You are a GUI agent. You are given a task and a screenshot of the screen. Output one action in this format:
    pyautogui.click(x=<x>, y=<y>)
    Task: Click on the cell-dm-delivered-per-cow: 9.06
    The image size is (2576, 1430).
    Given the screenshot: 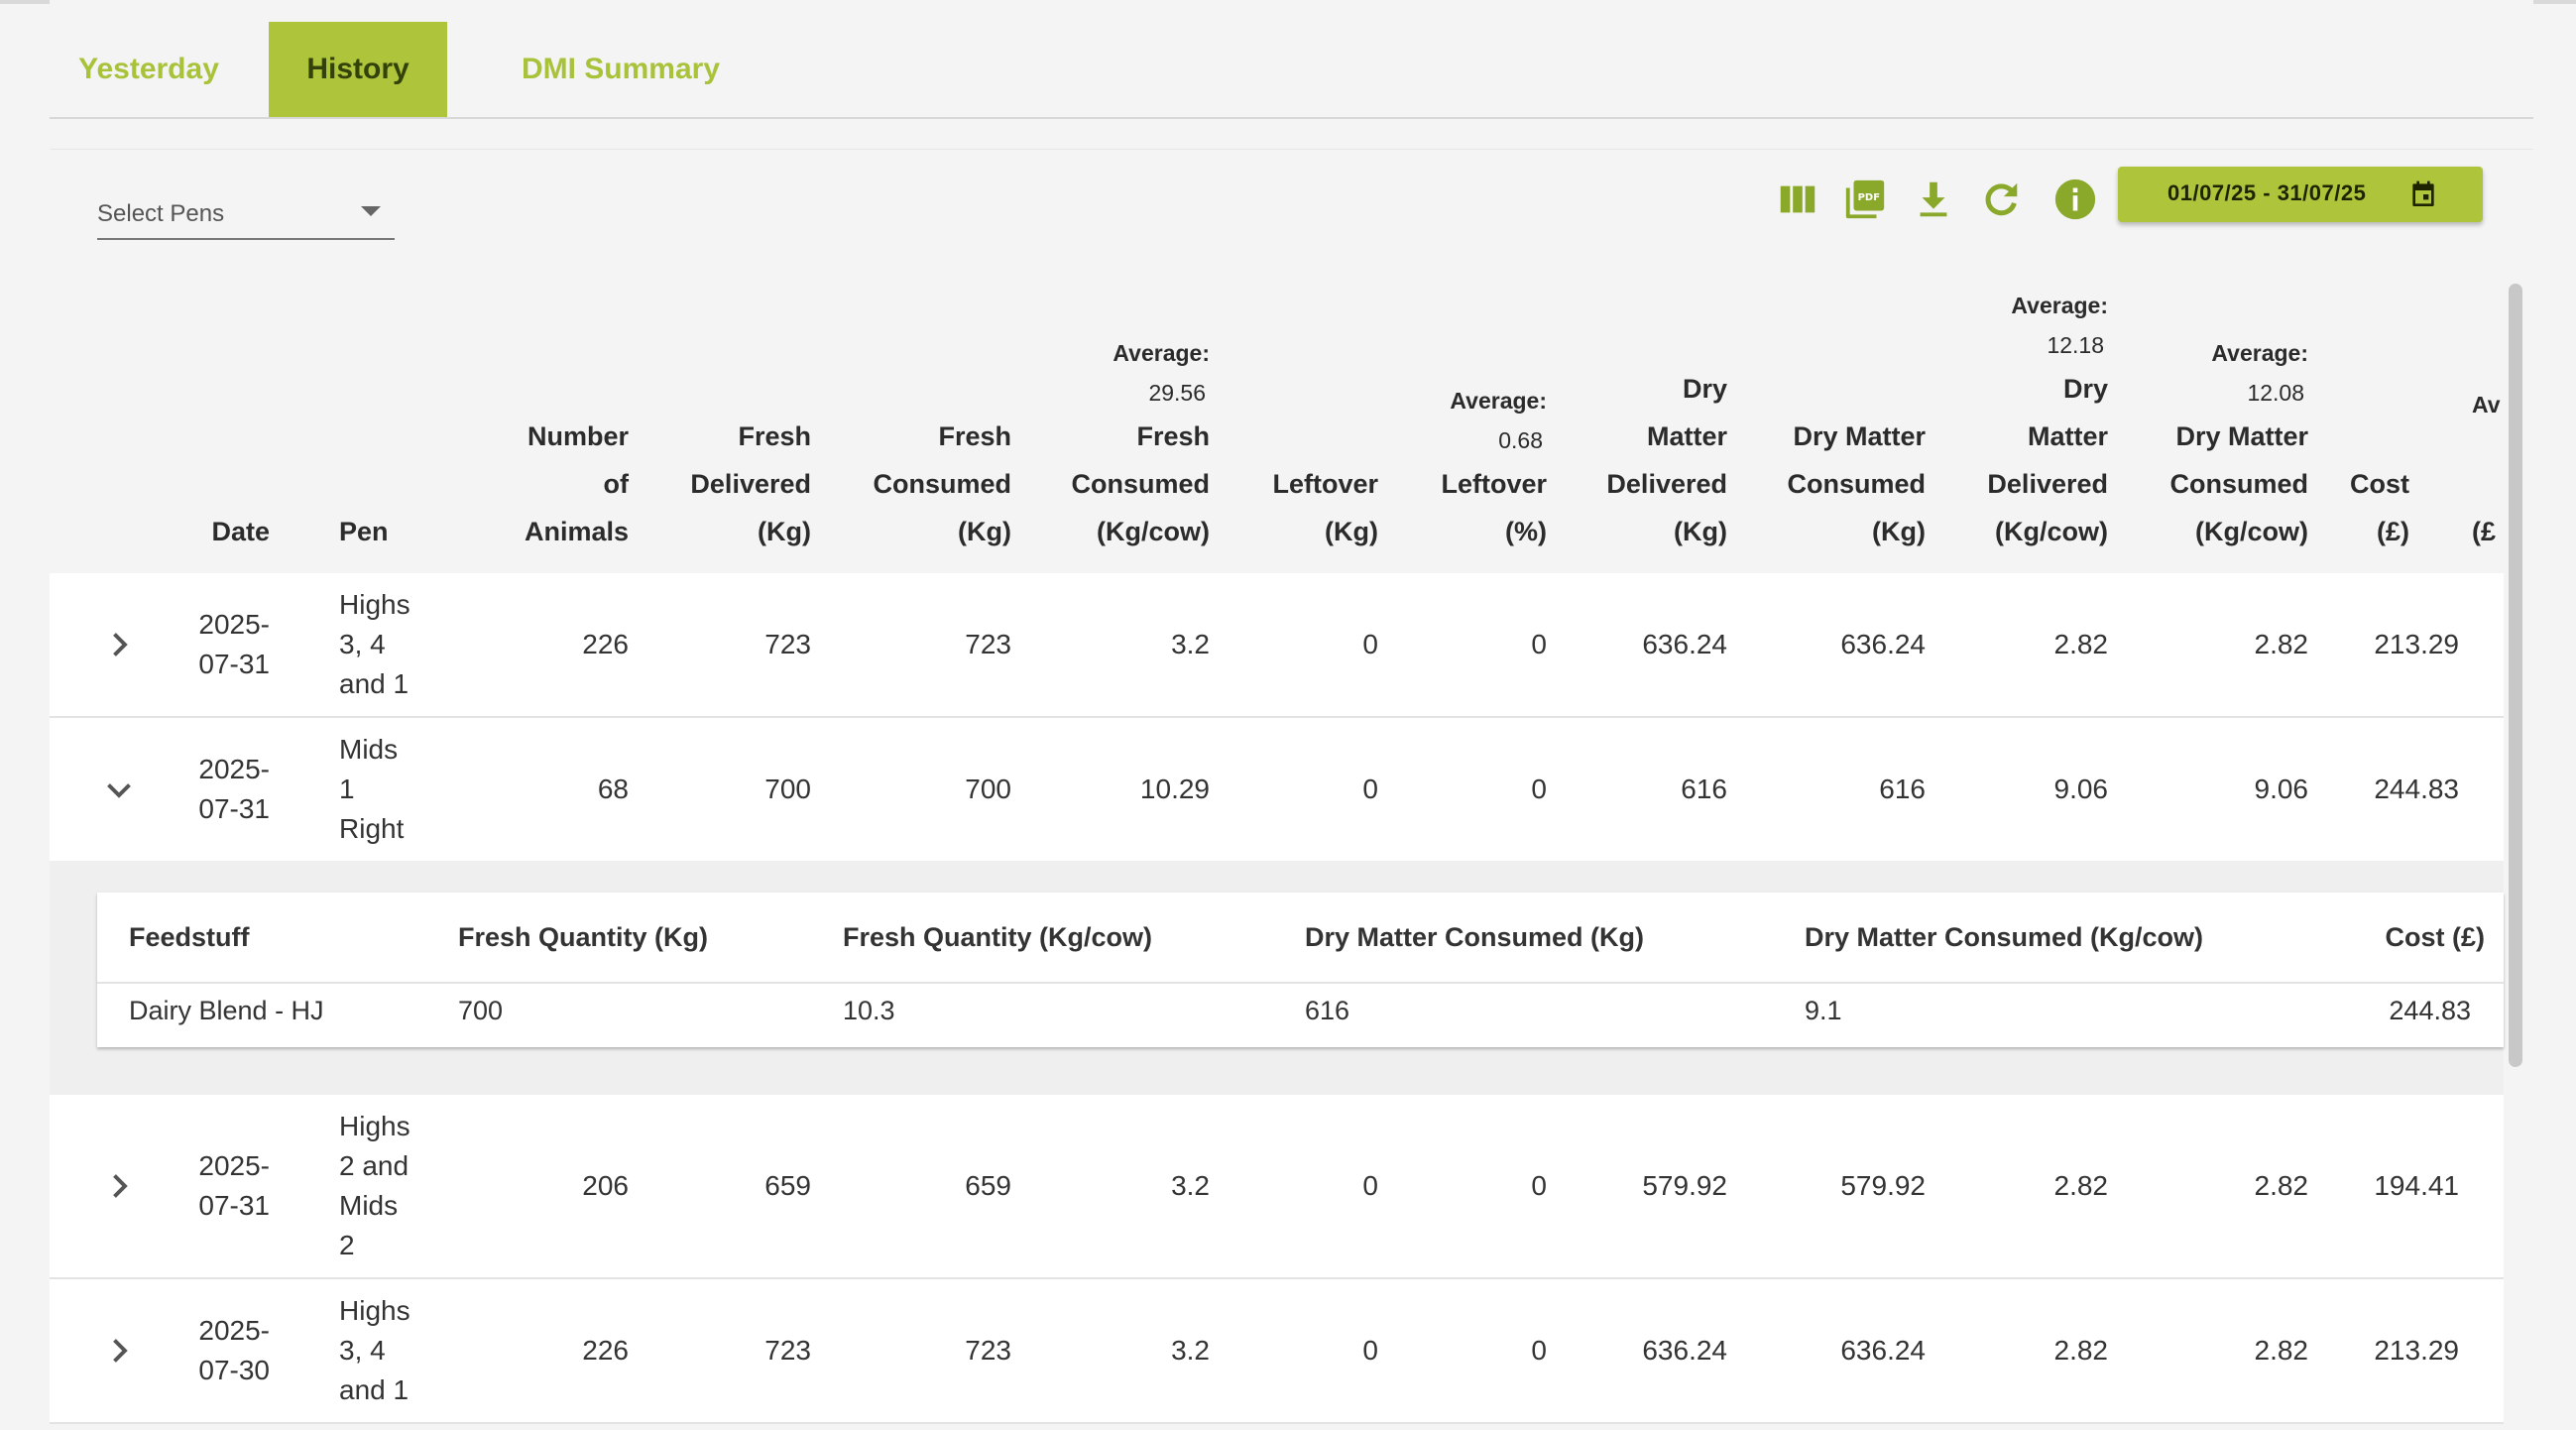 What is the action you would take?
    pyautogui.click(x=2081, y=789)
    